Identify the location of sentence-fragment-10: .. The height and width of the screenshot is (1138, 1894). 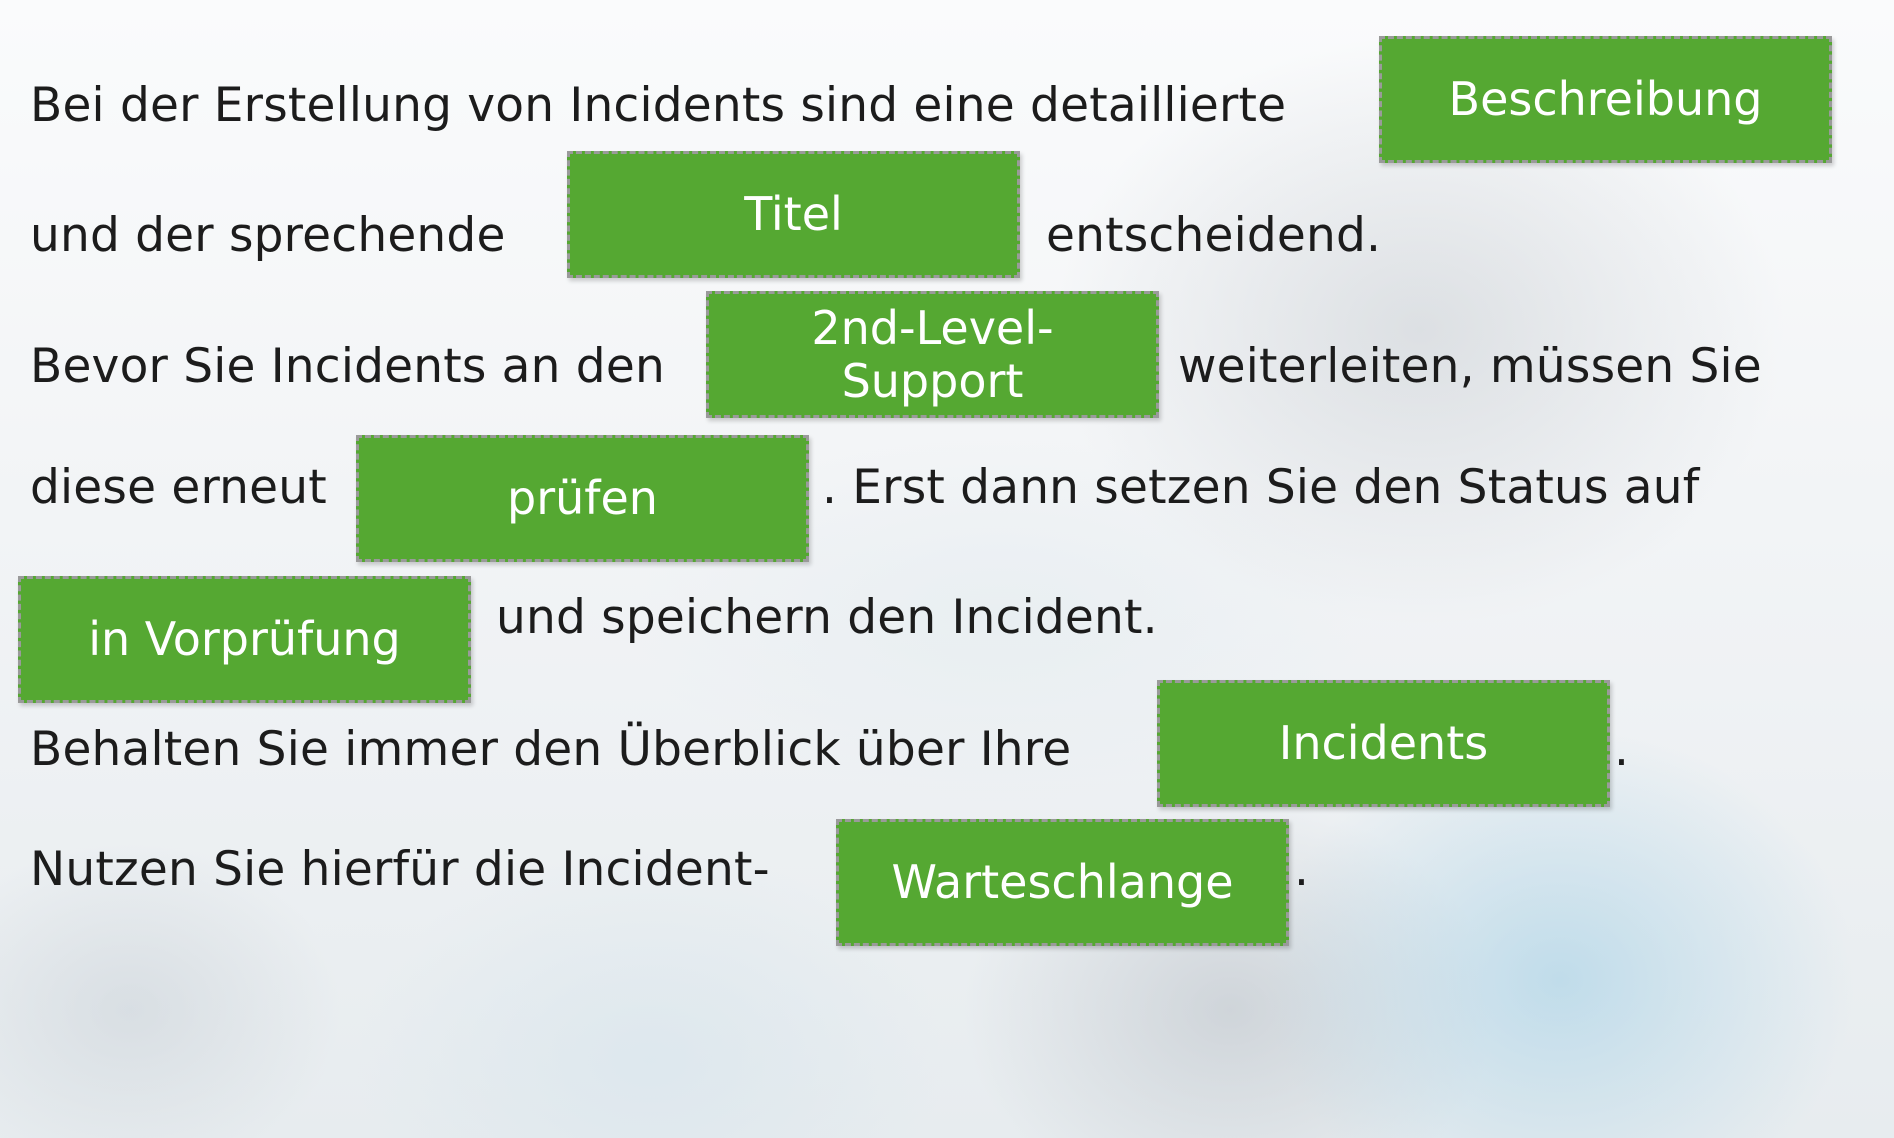
(1622, 749).